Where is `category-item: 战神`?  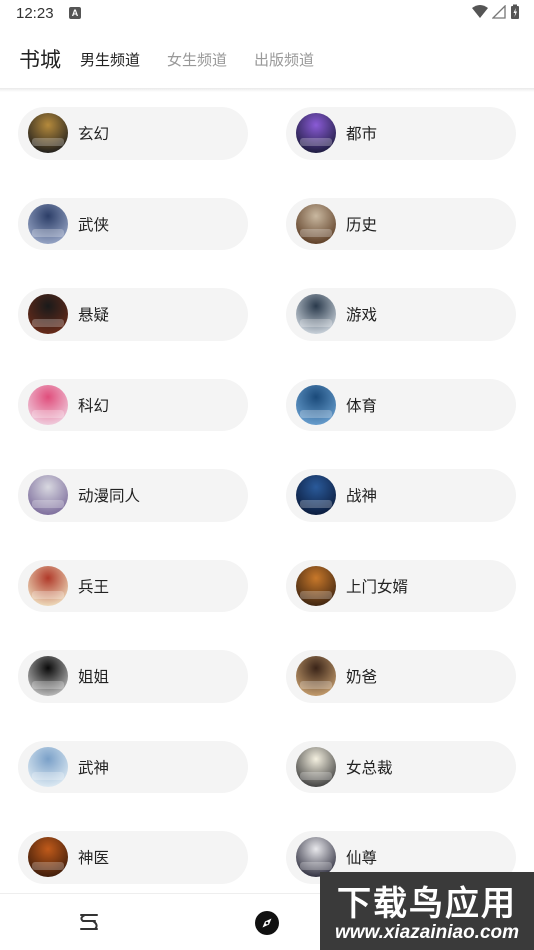
category-item: 战神 is located at coordinates (401, 495).